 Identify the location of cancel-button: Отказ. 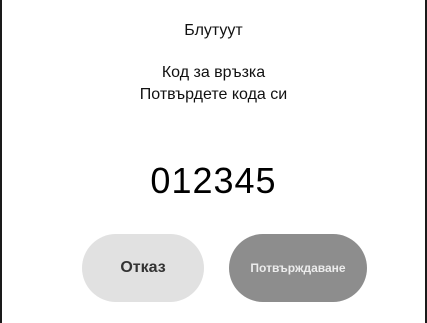
(143, 268).